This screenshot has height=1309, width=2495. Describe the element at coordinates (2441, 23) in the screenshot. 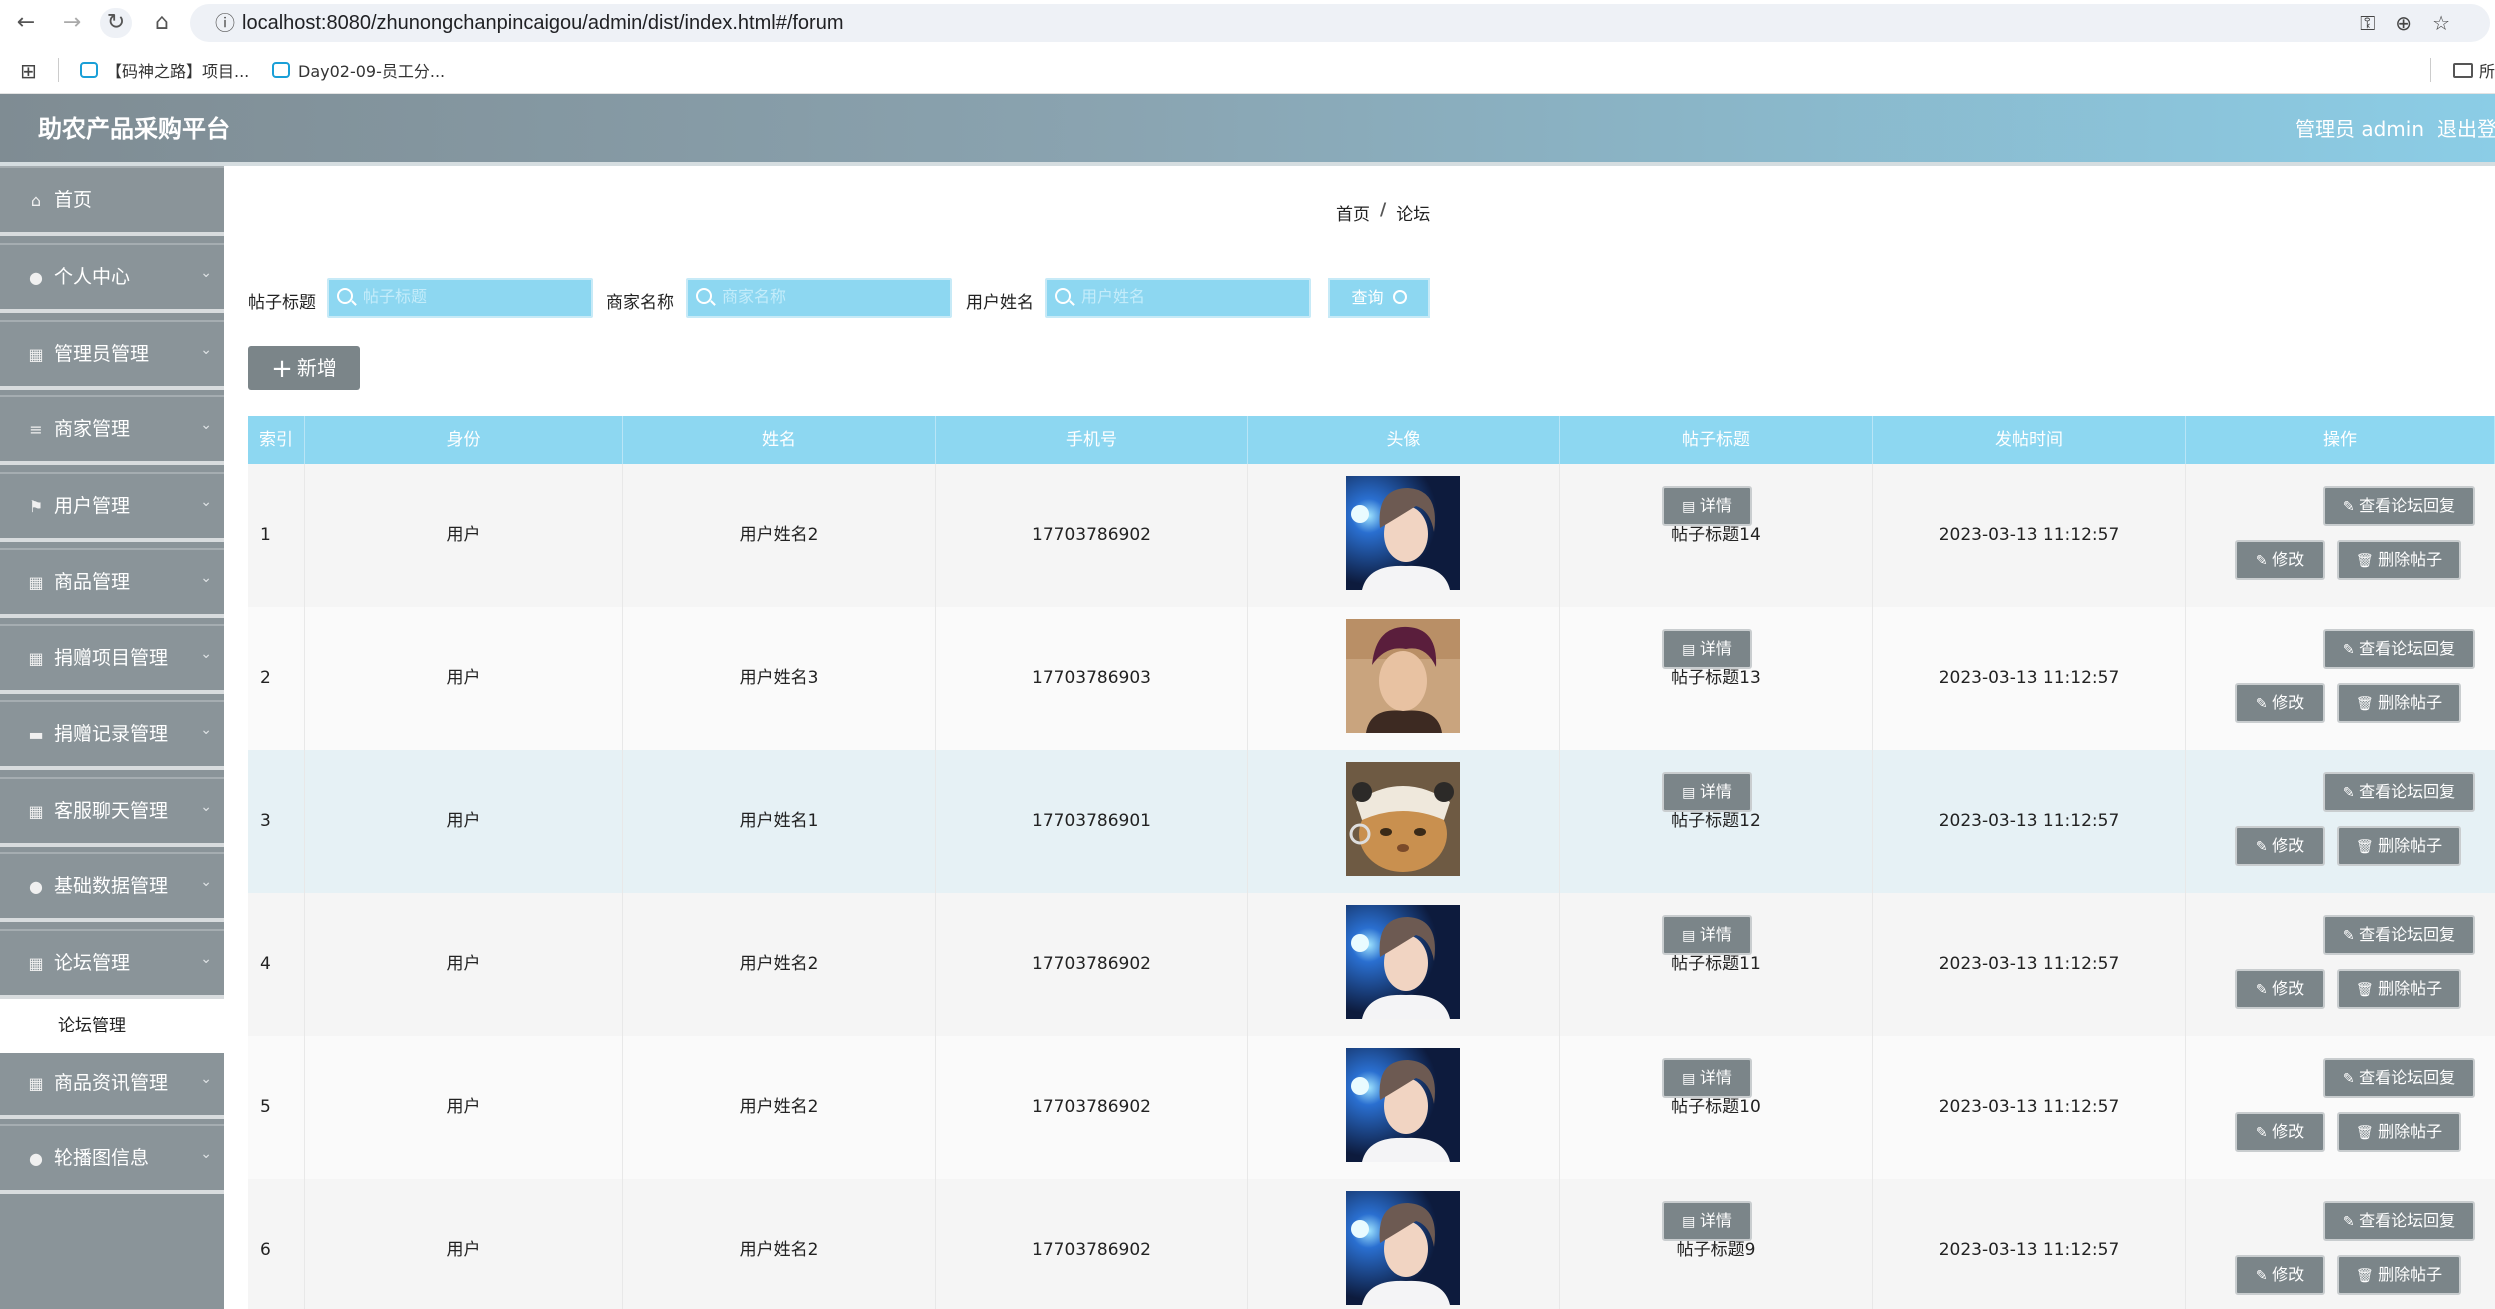

I see `star-icon: ☆` at that location.